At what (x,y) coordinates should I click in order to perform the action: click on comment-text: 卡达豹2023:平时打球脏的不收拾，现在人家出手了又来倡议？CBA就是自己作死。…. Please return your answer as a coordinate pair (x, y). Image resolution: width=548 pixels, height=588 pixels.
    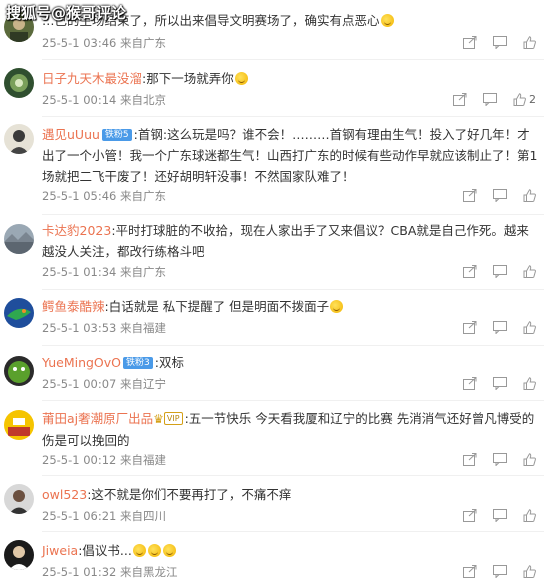
    Looking at the image, I should click on (290, 241).